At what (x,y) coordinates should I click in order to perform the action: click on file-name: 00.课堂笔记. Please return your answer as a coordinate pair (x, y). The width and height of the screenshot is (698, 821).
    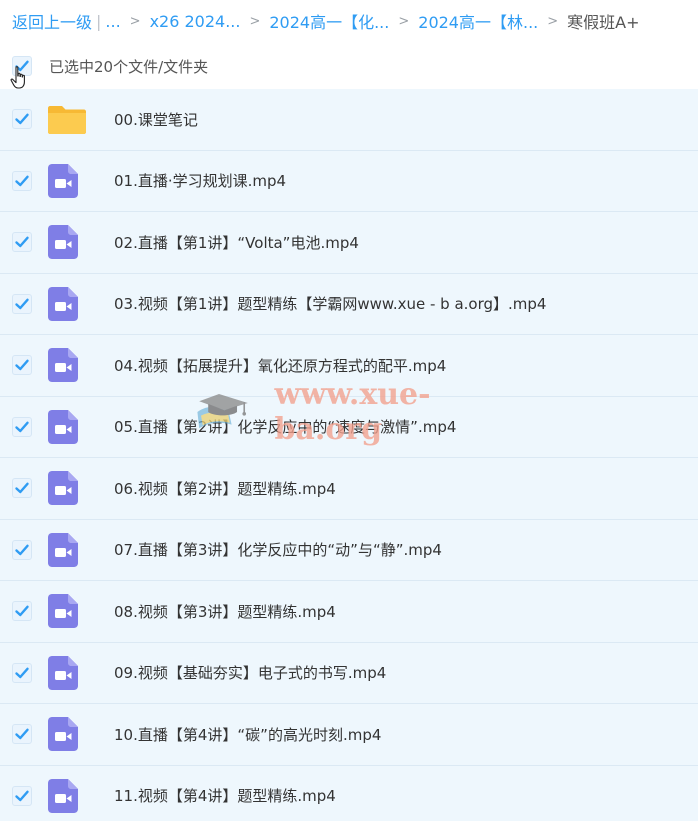
    Looking at the image, I should click on (156, 119).